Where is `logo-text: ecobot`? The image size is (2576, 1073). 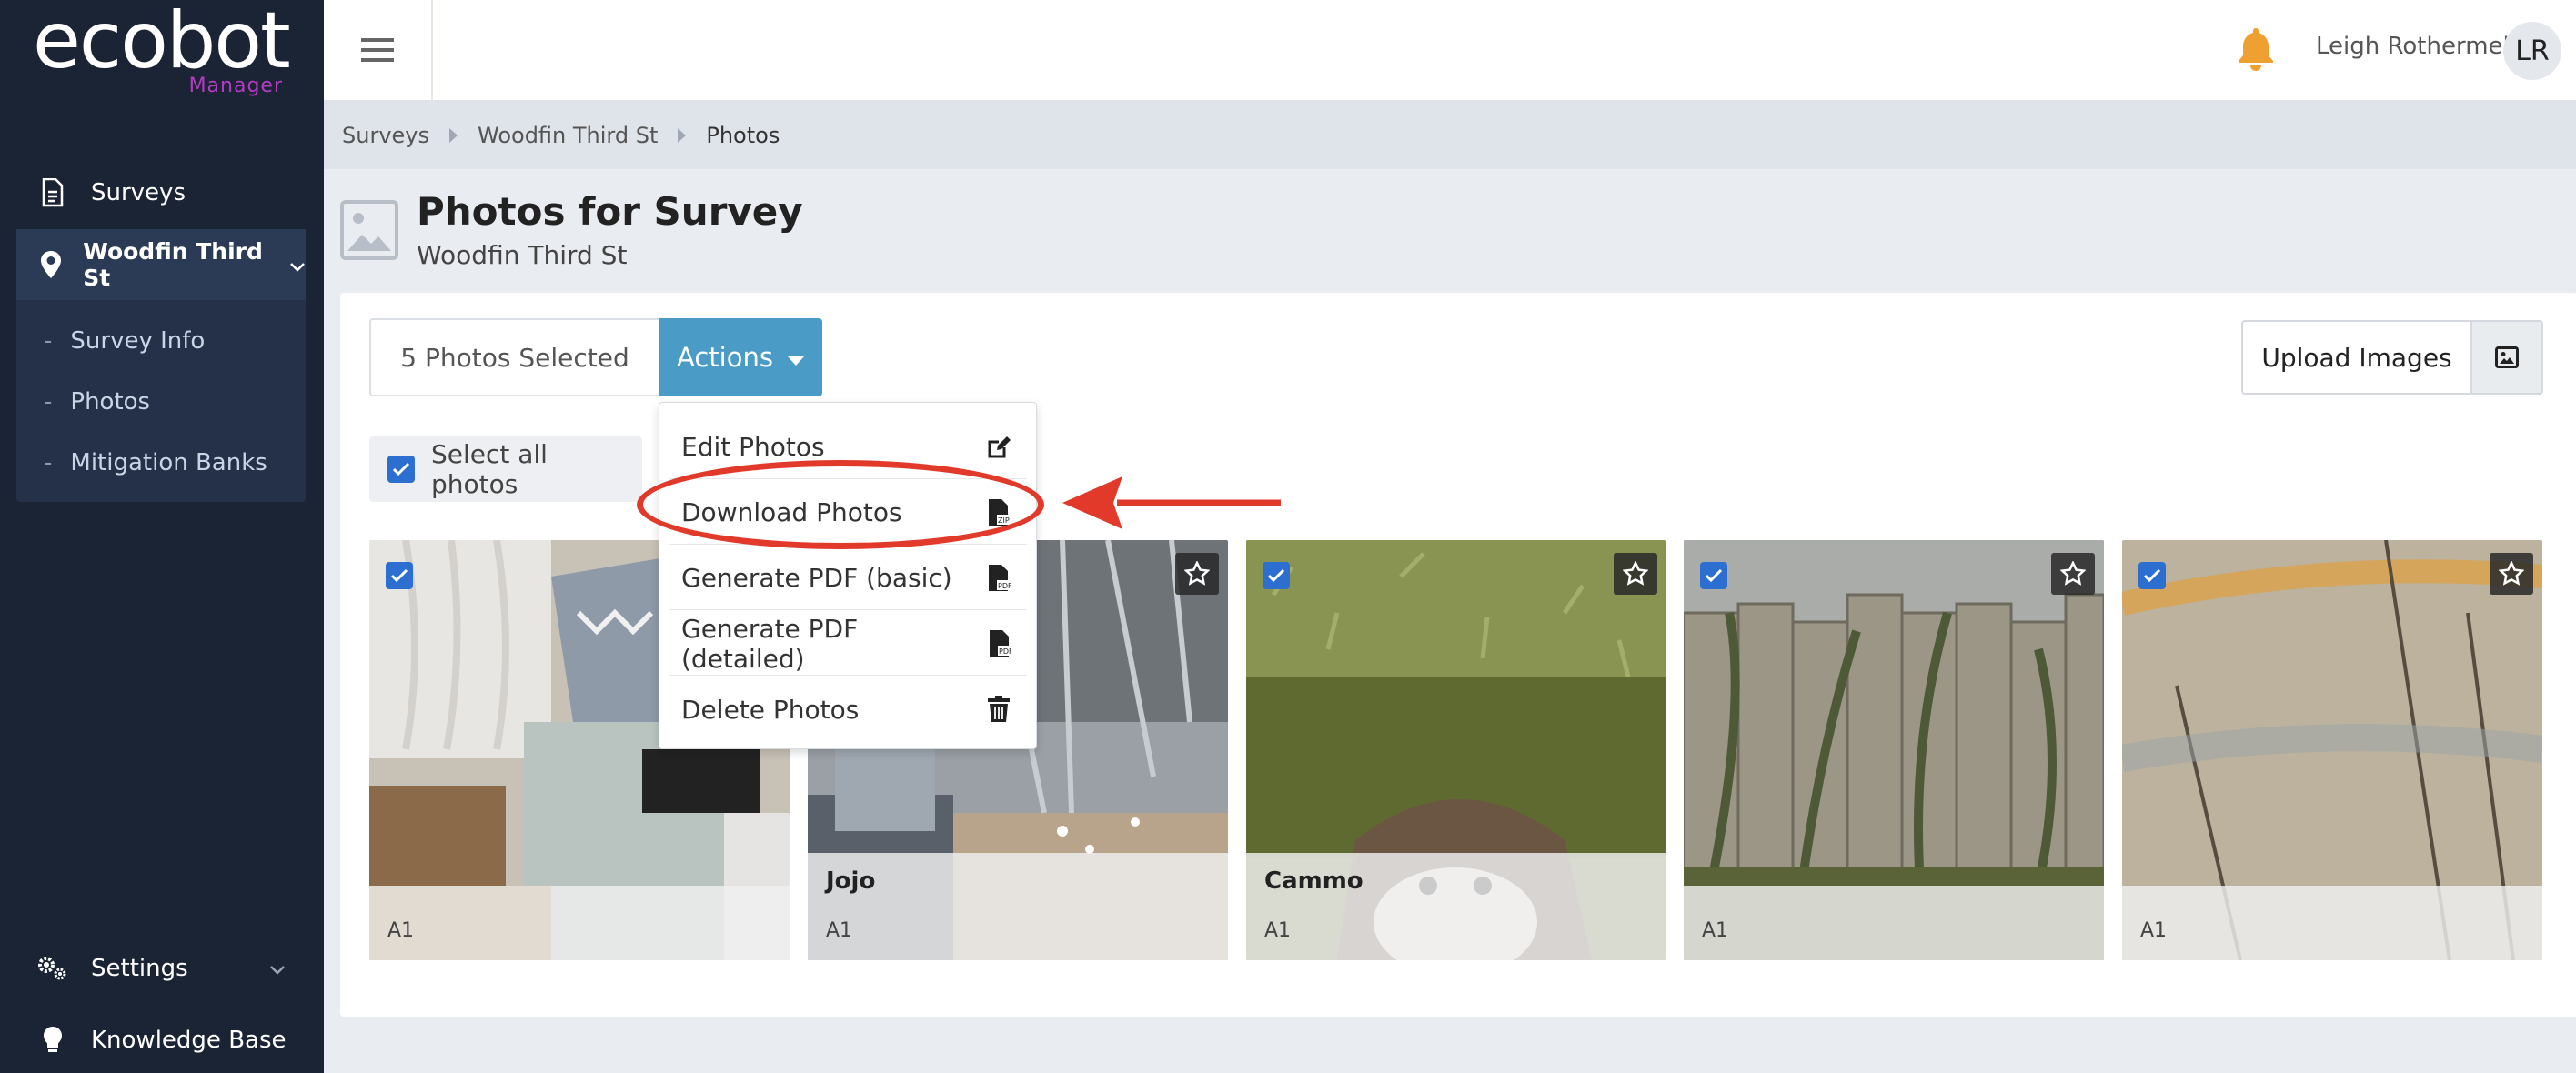
logo-text: ecobot is located at coordinates (162, 43).